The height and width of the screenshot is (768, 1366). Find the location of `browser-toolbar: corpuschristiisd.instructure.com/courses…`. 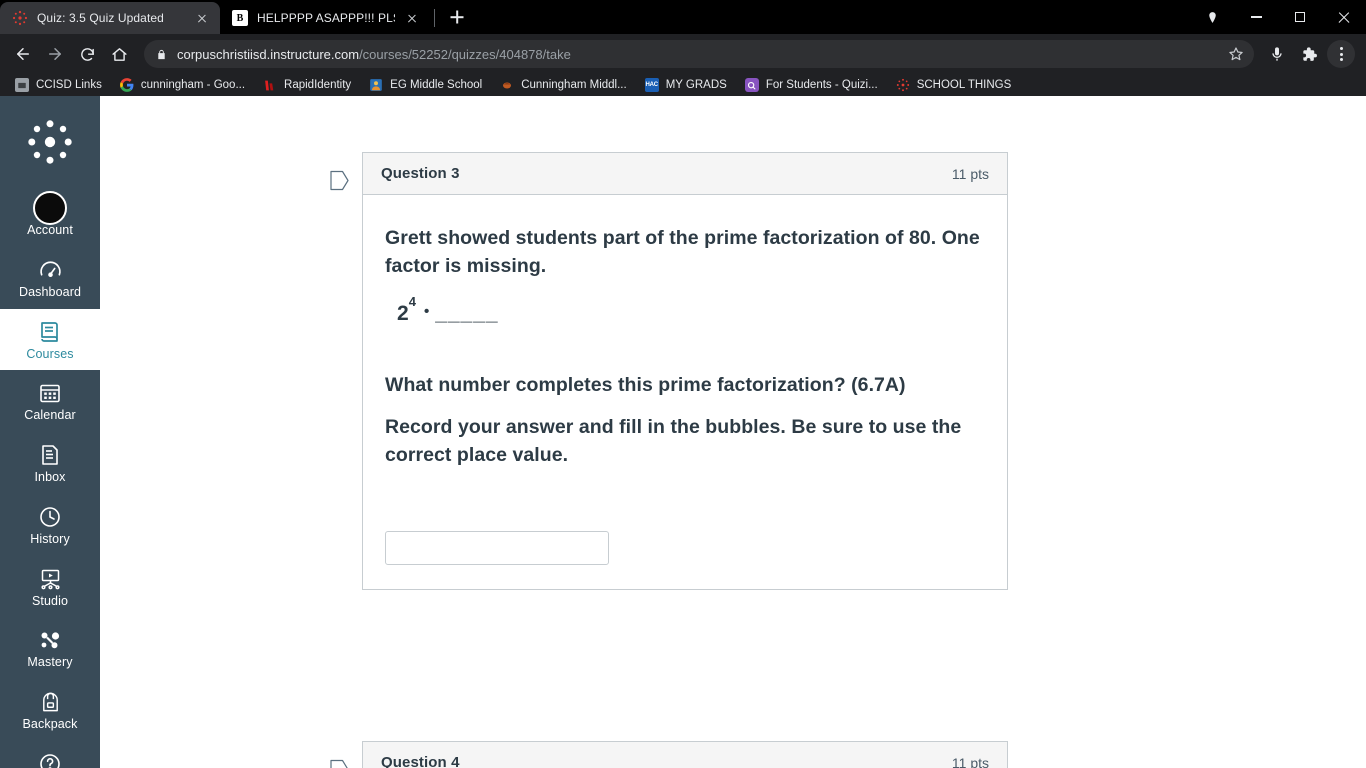

browser-toolbar: corpuschristiisd.instructure.com/courses… is located at coordinates (683, 54).